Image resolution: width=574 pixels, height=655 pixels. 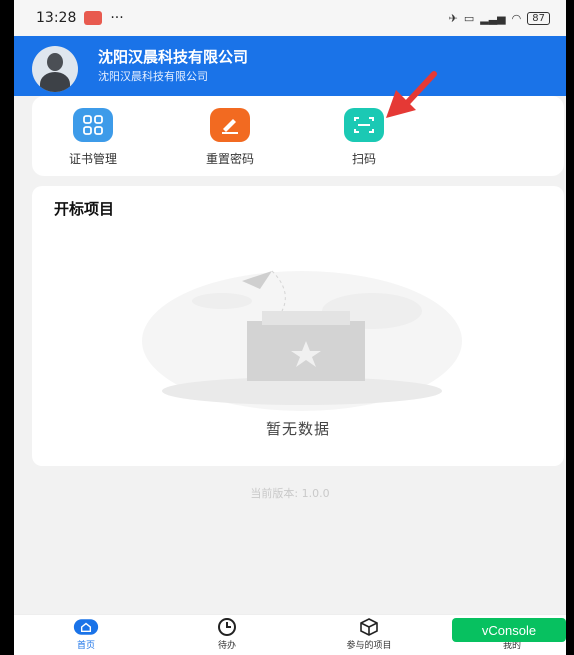 I want to click on tab-todo-label: 待办, so click(x=226, y=646).